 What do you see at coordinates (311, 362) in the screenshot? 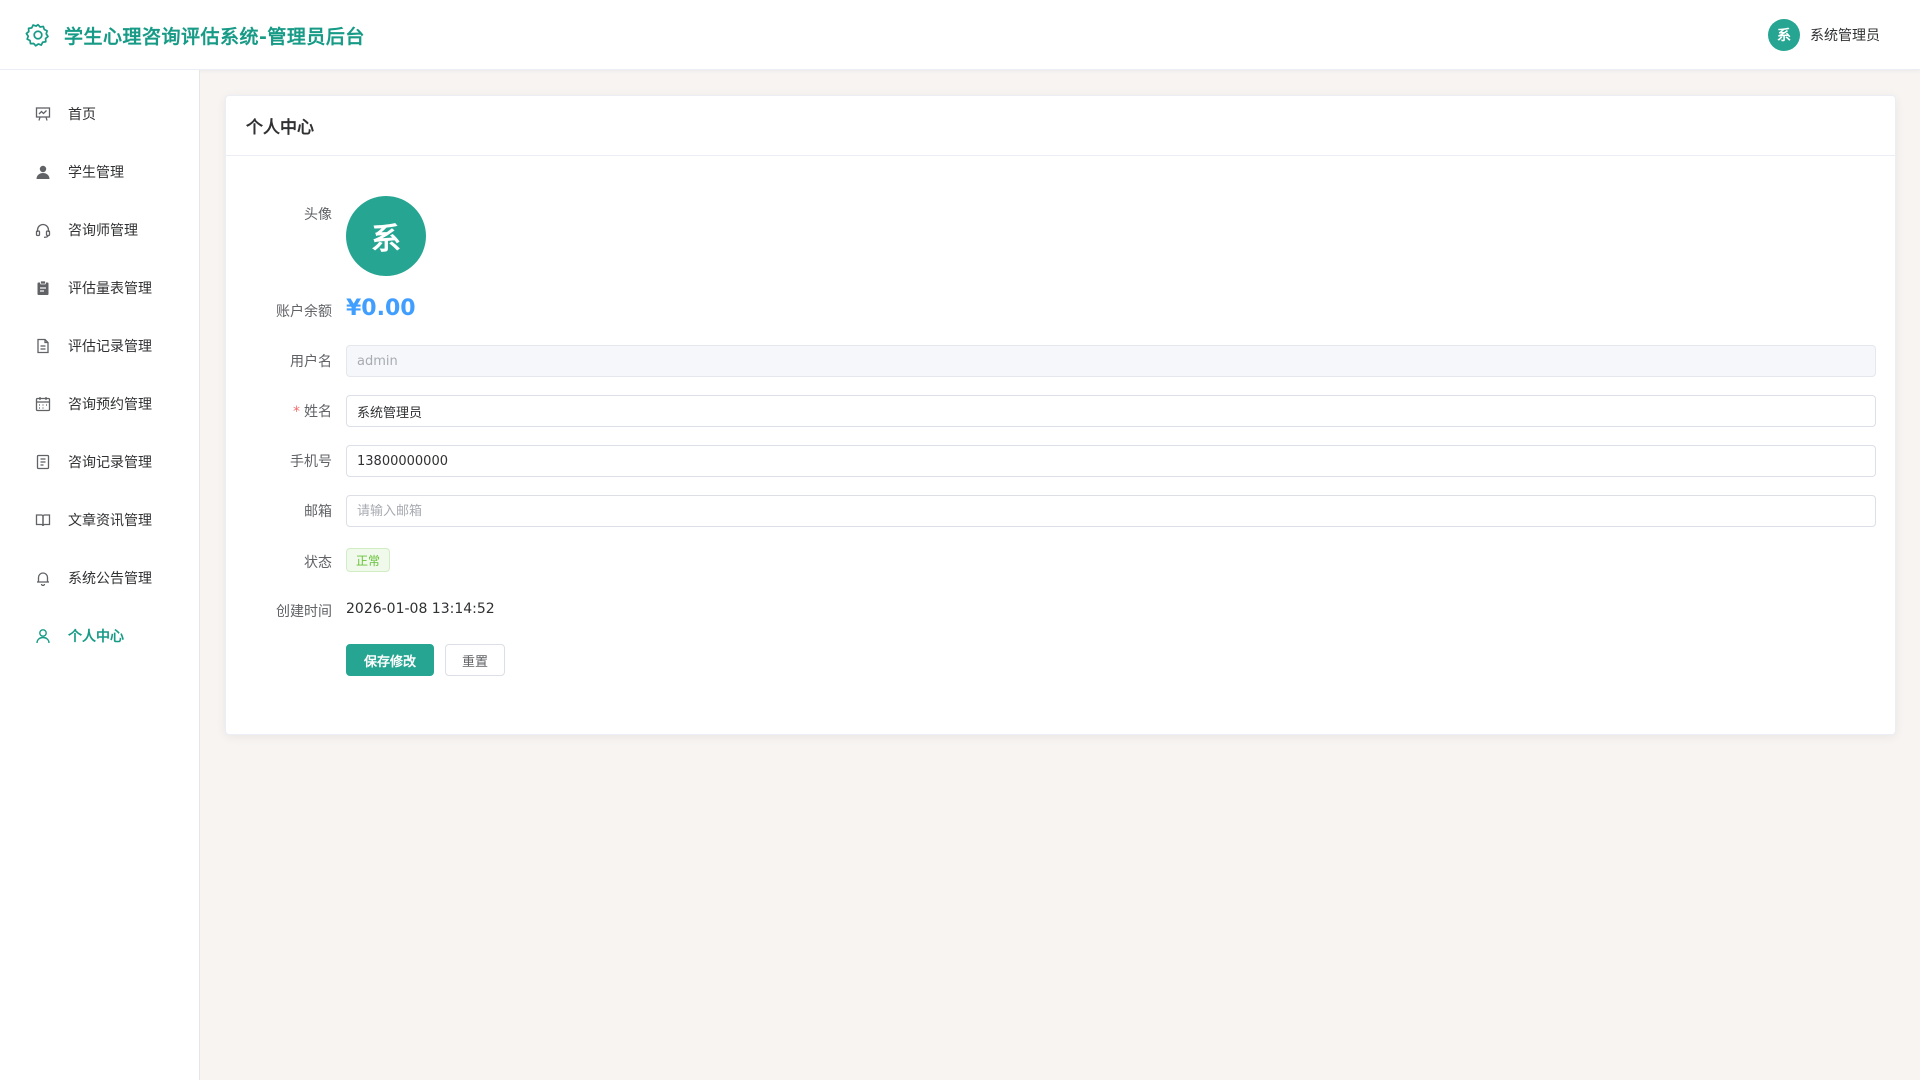
I see `username-label: 用户名` at bounding box center [311, 362].